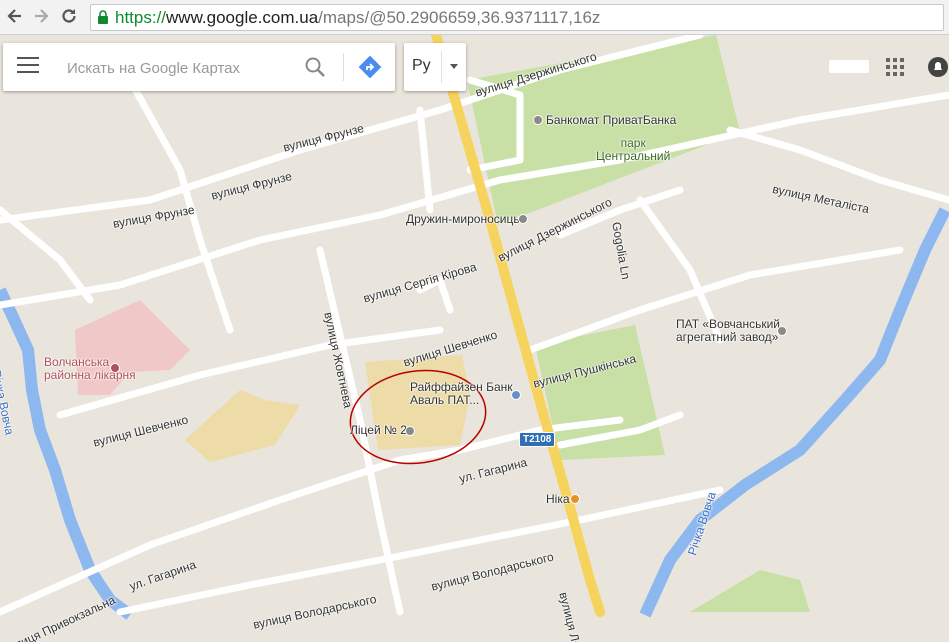 The height and width of the screenshot is (642, 949). Describe the element at coordinates (410, 431) in the screenshot. I see `school-icon` at that location.